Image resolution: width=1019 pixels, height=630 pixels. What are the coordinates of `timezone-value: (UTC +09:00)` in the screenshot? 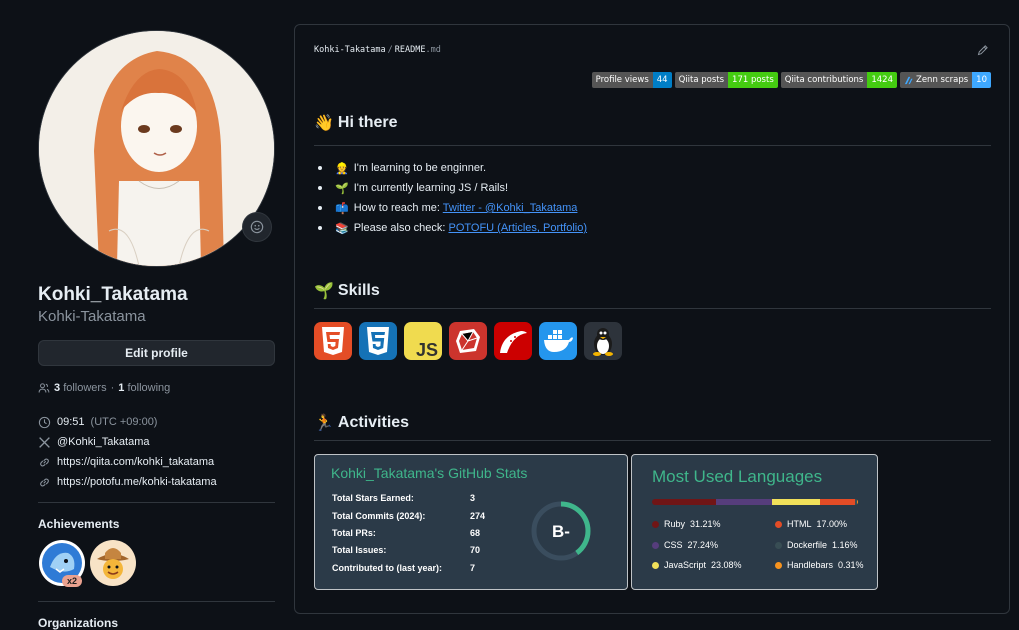 It's located at (124, 422).